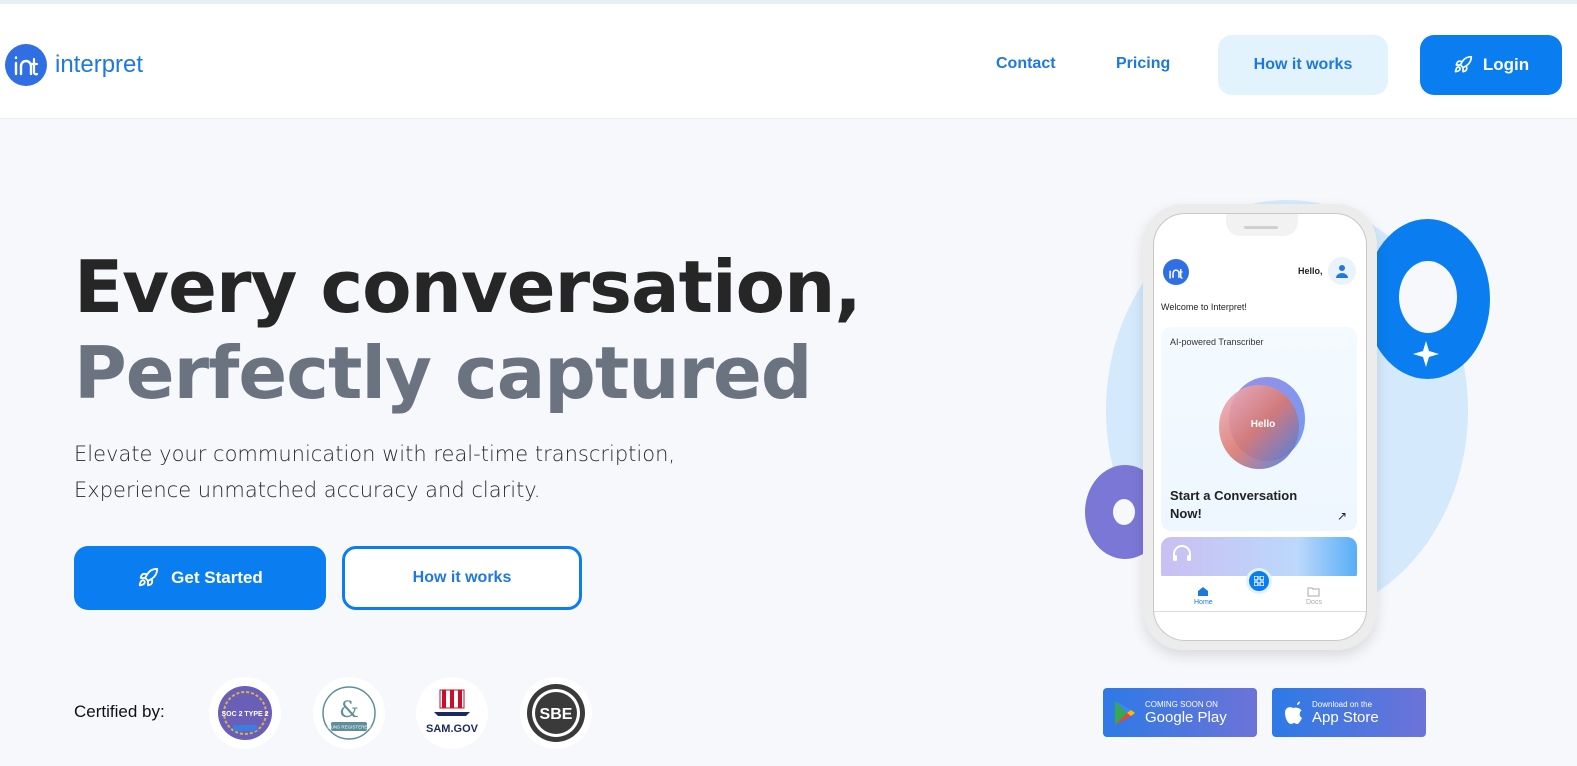 The width and height of the screenshot is (1577, 766). I want to click on sbe-badge: SBE, so click(556, 713).